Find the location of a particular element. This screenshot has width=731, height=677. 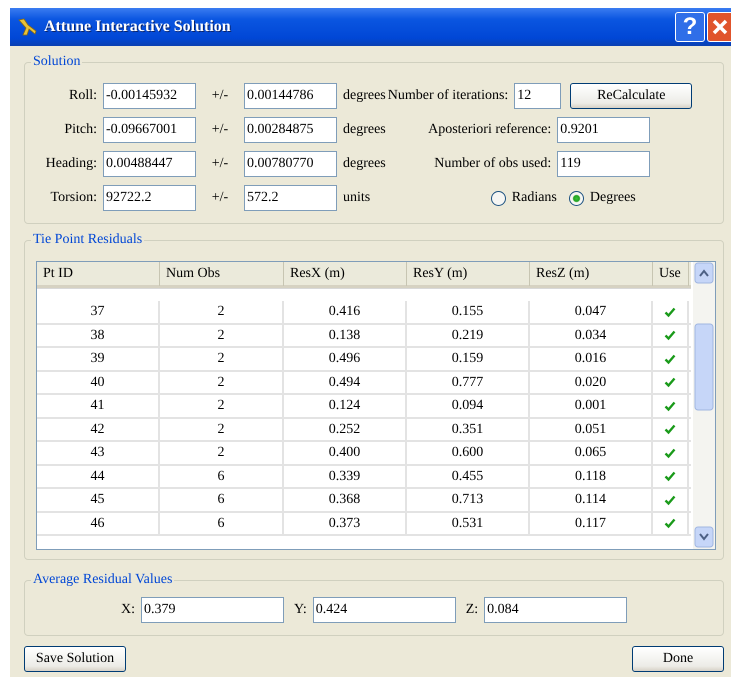

table-cell: 41 is located at coordinates (98, 405).